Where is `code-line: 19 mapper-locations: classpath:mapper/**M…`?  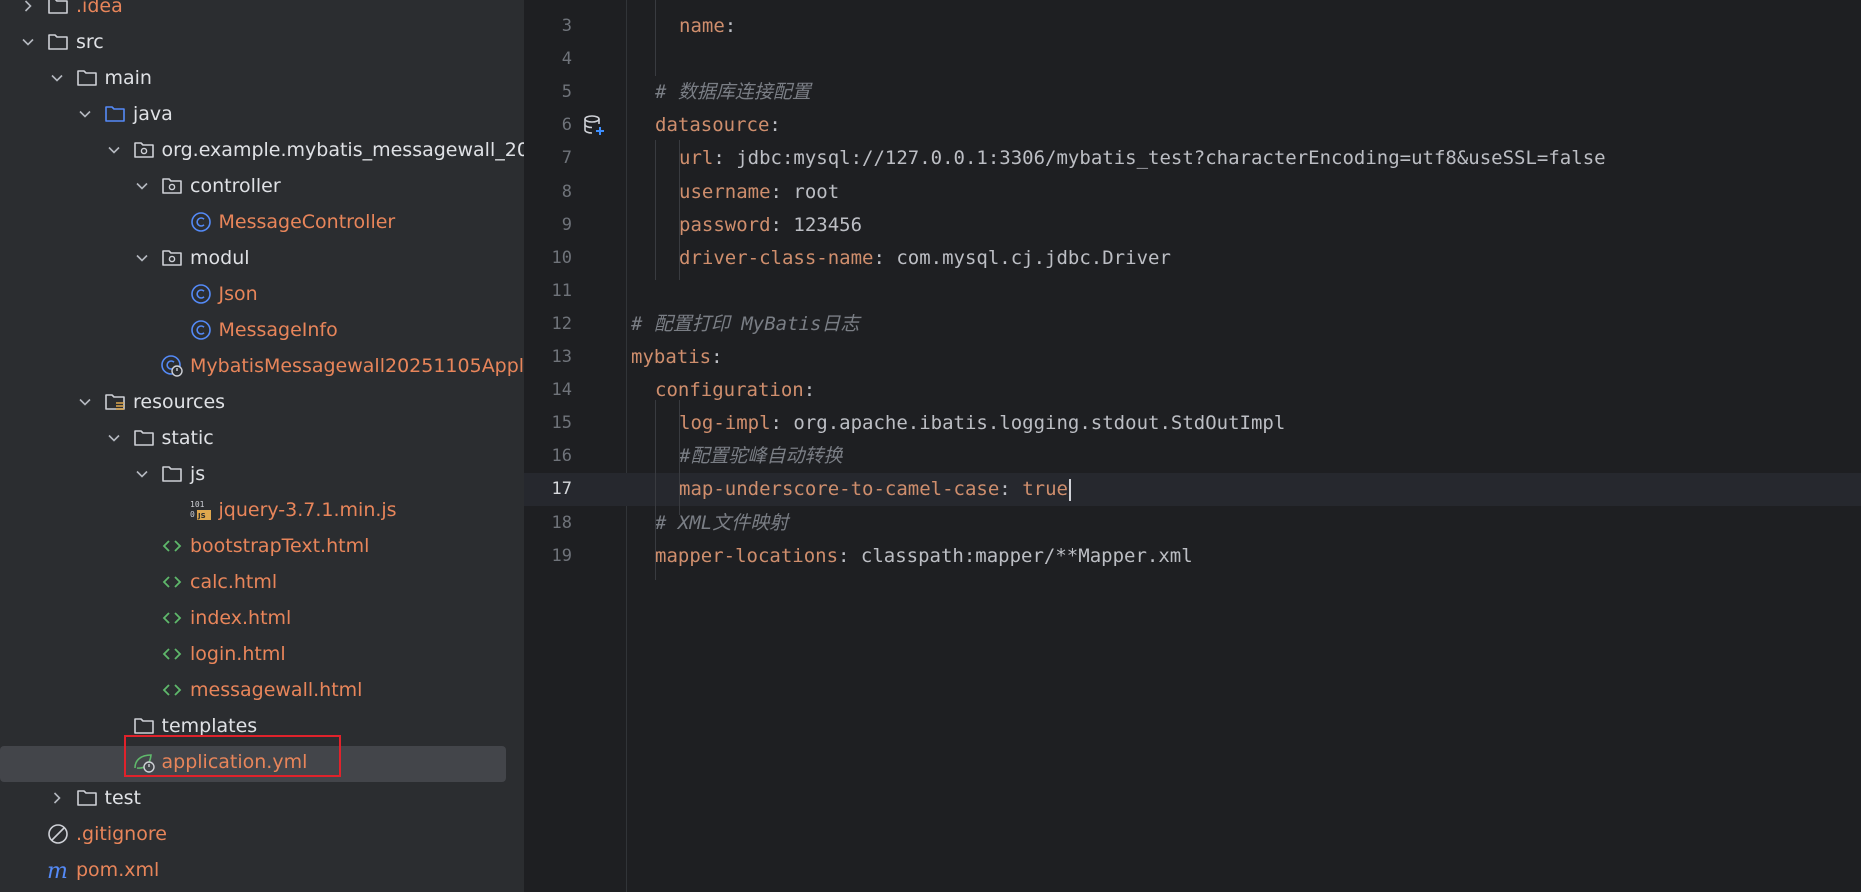
code-line: 19 mapper-locations: classpath:mapper/**M… is located at coordinates (1192, 556).